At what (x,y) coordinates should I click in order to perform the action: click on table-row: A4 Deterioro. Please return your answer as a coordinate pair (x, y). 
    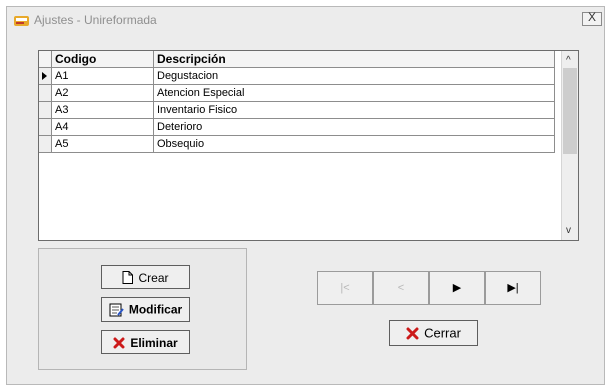
    Looking at the image, I should click on (297, 127).